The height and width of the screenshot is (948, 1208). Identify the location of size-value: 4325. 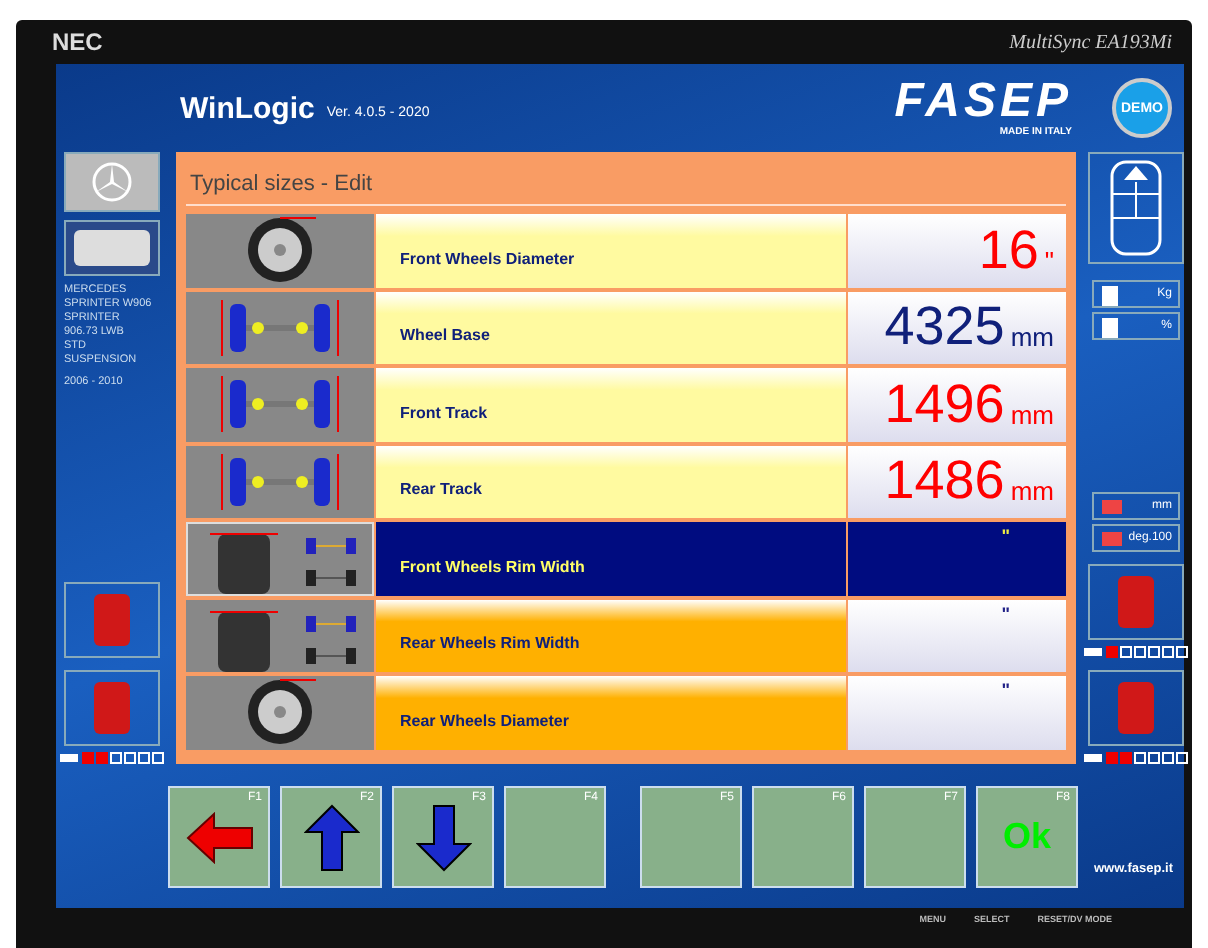
(944, 327).